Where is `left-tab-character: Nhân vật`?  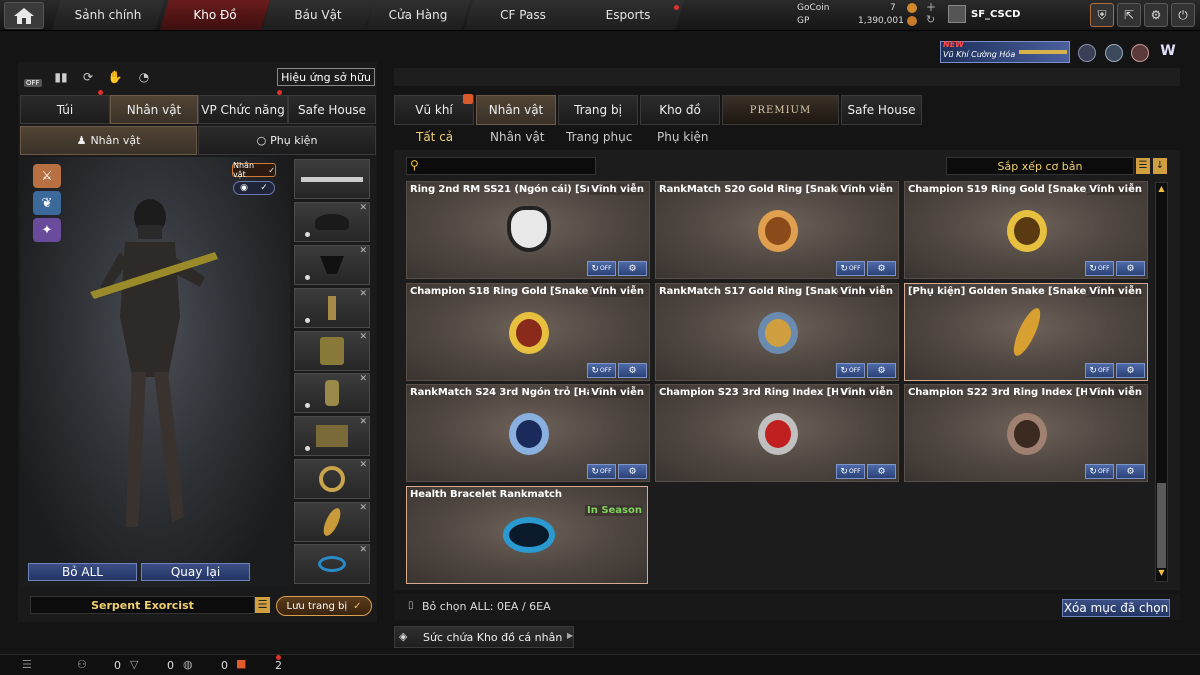
left-tab-character: Nhân vật is located at coordinates (154, 109).